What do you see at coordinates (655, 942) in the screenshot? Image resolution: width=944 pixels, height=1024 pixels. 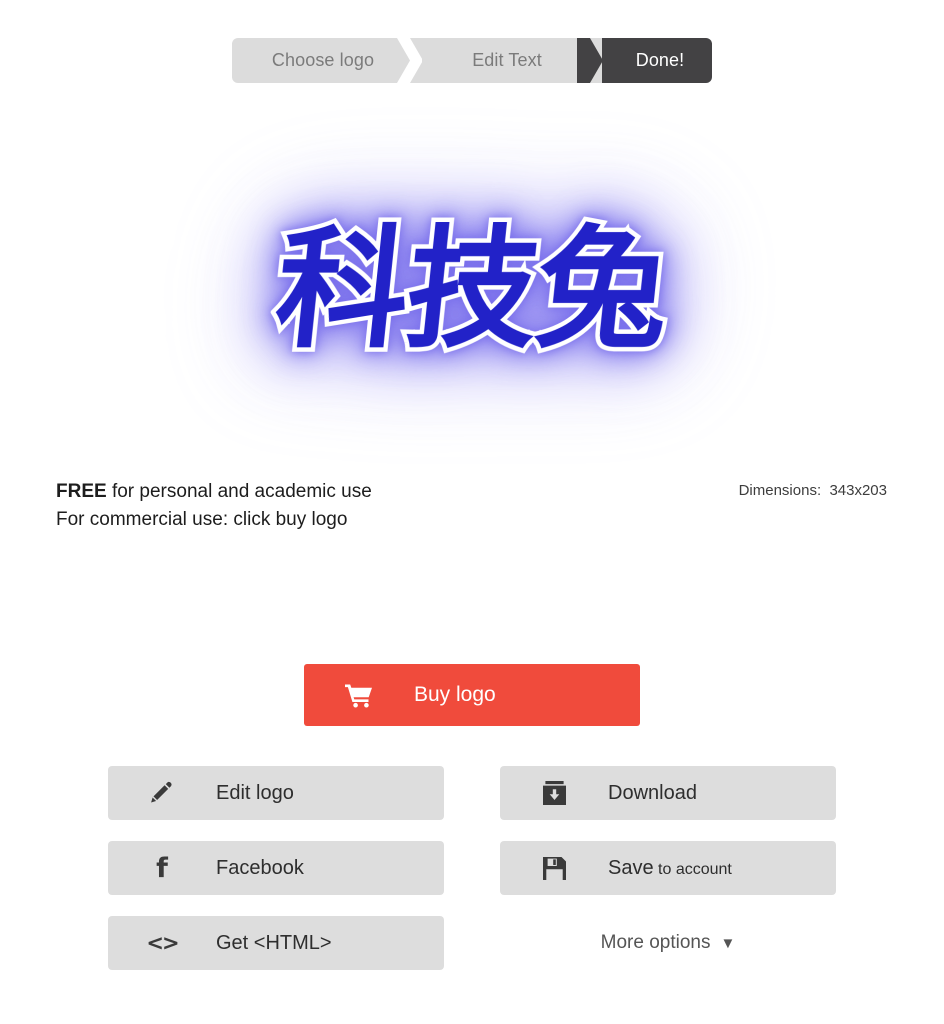 I see `more-options-label: More options` at bounding box center [655, 942].